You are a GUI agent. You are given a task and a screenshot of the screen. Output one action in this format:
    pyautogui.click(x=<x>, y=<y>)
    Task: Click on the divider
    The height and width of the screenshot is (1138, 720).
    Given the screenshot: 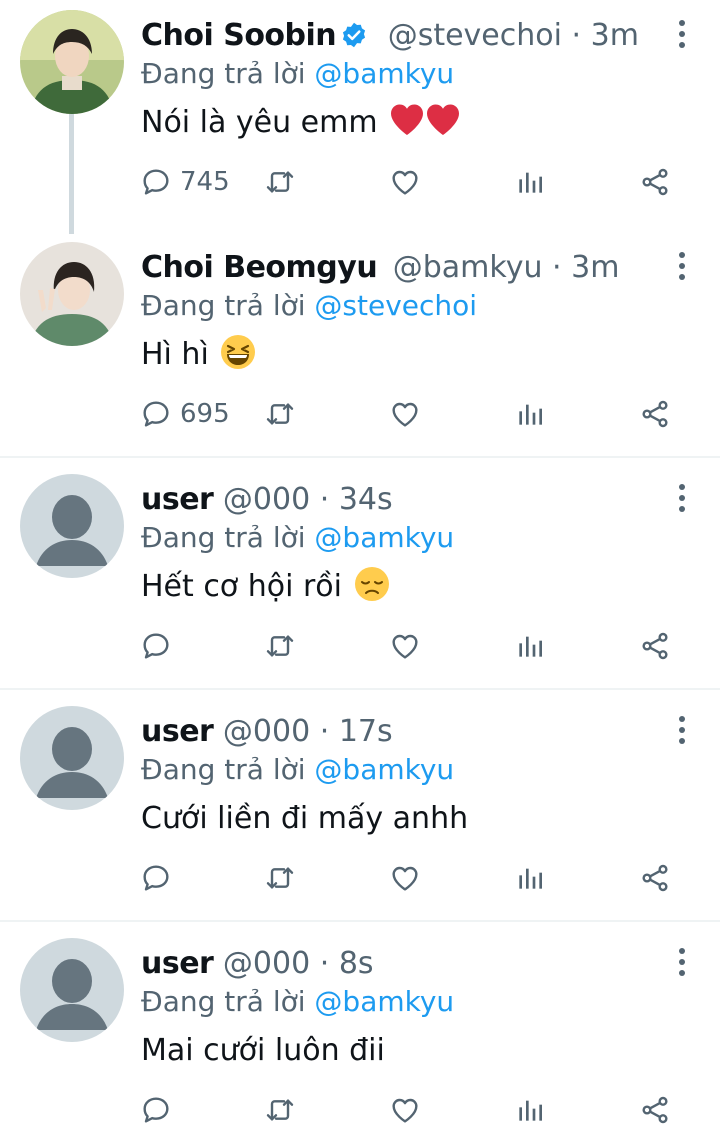 What is the action you would take?
    pyautogui.click(x=360, y=457)
    